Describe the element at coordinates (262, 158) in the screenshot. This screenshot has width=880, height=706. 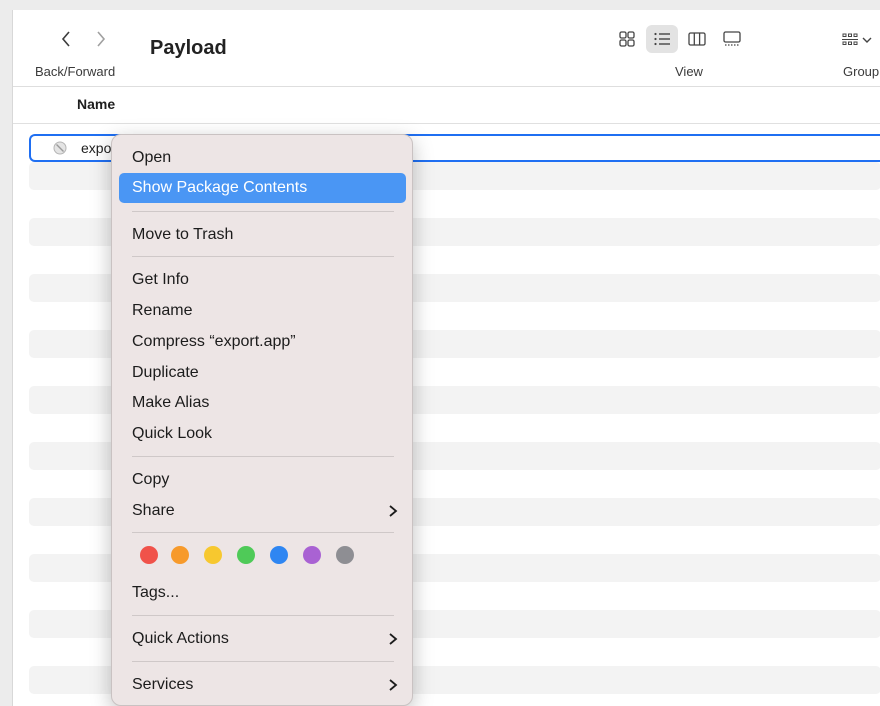
I see `menu-item-open: Open` at that location.